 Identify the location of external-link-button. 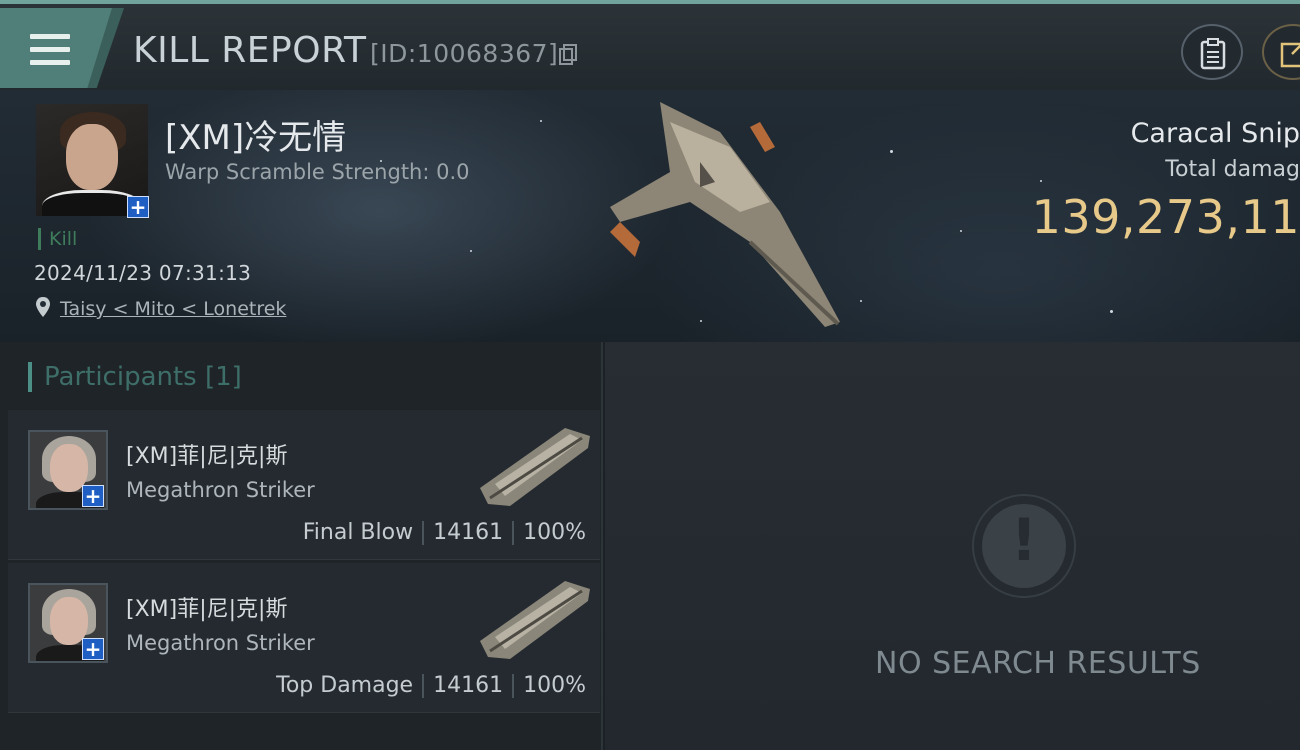
(1281, 52).